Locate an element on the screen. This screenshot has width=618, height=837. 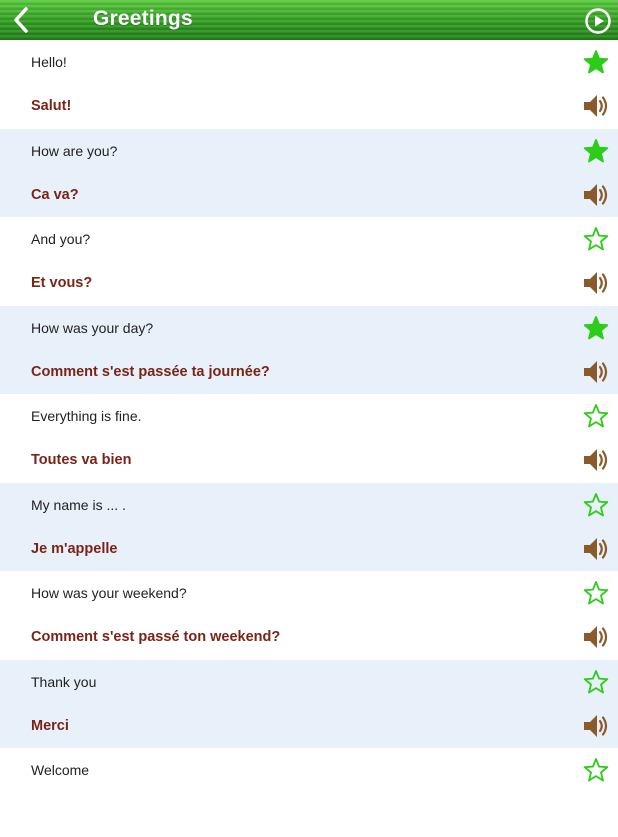
english-phrase: How are you? is located at coordinates (74, 150).